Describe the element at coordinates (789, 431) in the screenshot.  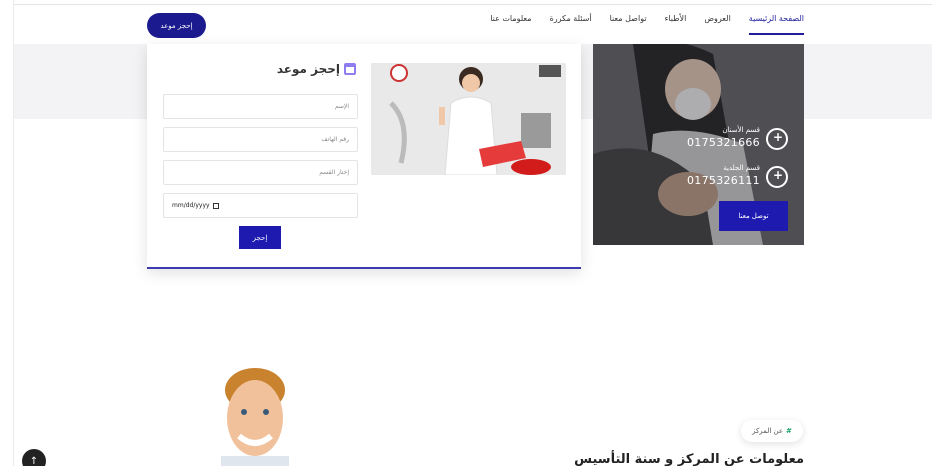
I see `hash-icon: #` at that location.